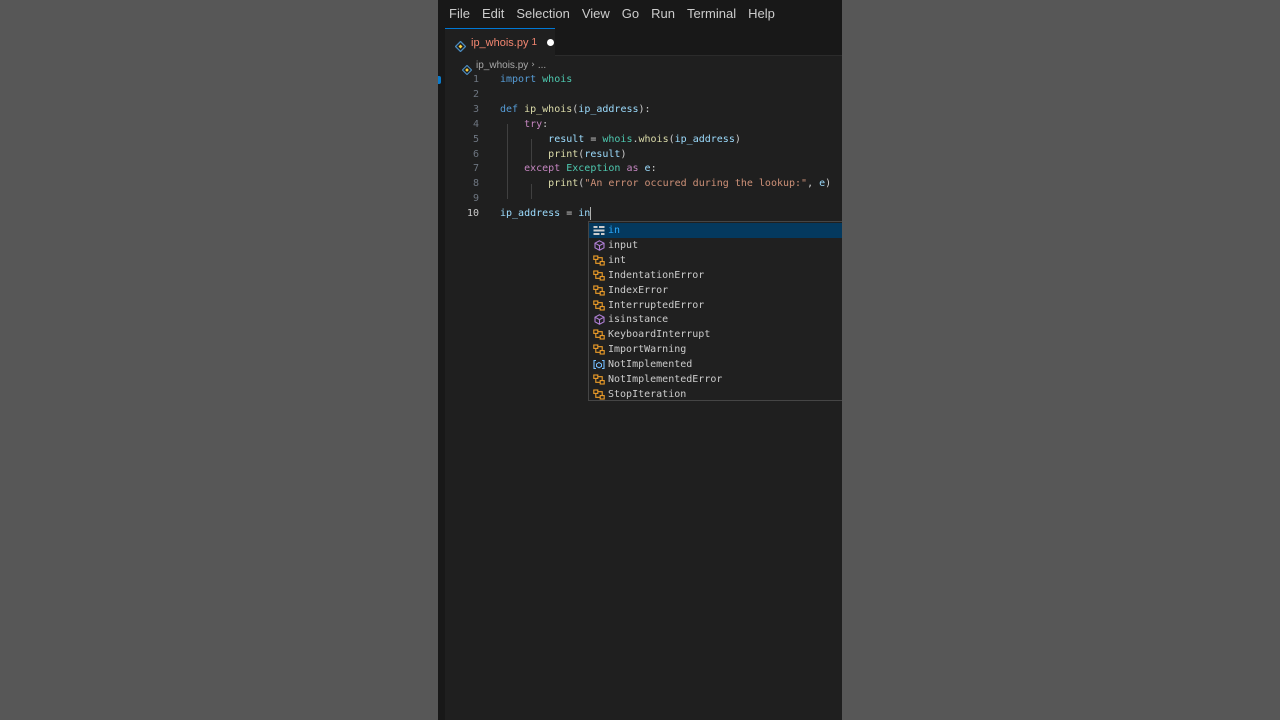  I want to click on suggestion-item: NotImplementedError, so click(715, 379).